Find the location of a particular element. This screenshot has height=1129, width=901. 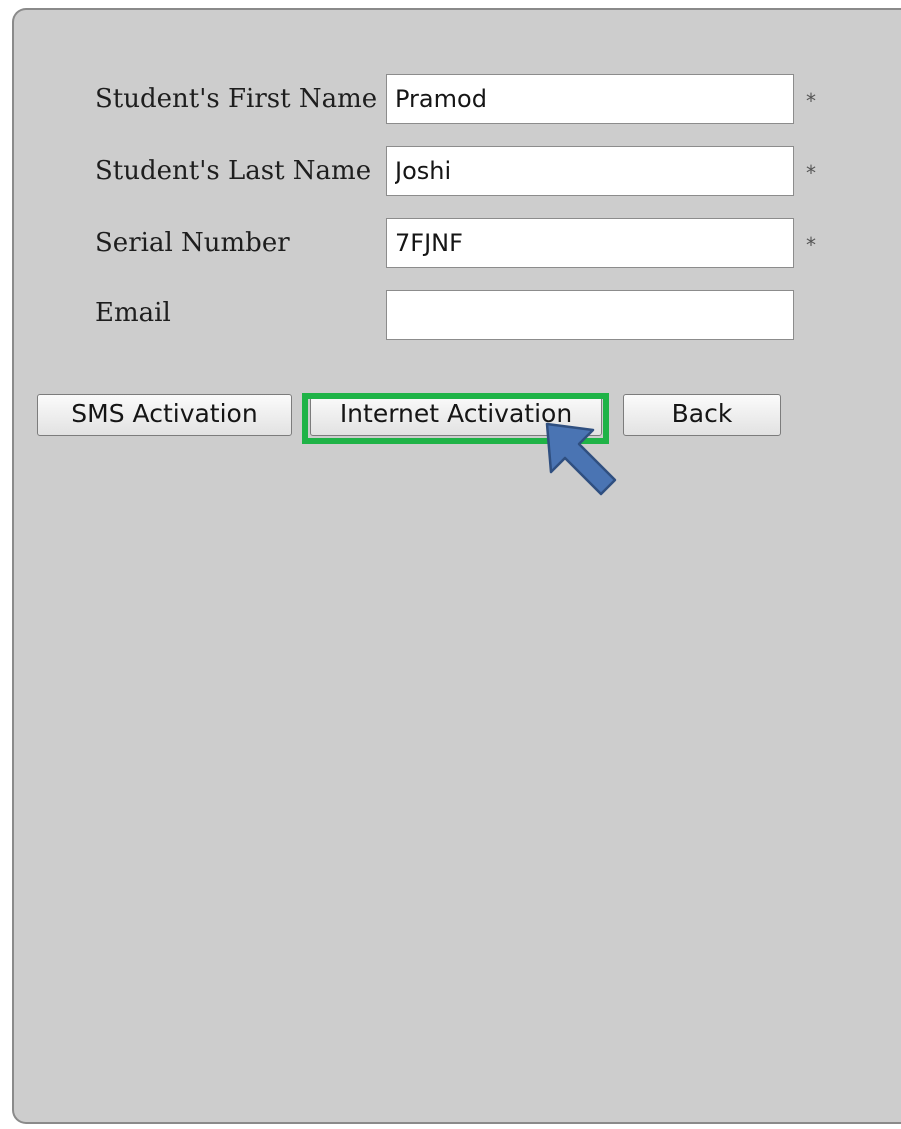

email-label: Email is located at coordinates (133, 313).